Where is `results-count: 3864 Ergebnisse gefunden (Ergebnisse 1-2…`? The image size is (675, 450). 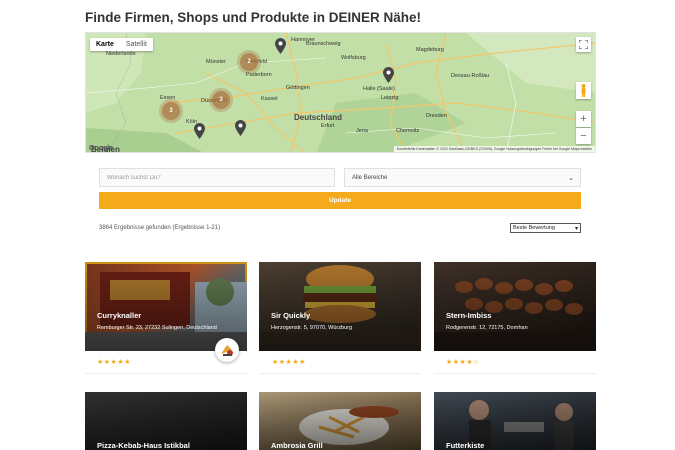
results-count: 3864 Ergebnisse gefunden (Ergebnisse 1-2… is located at coordinates (160, 228).